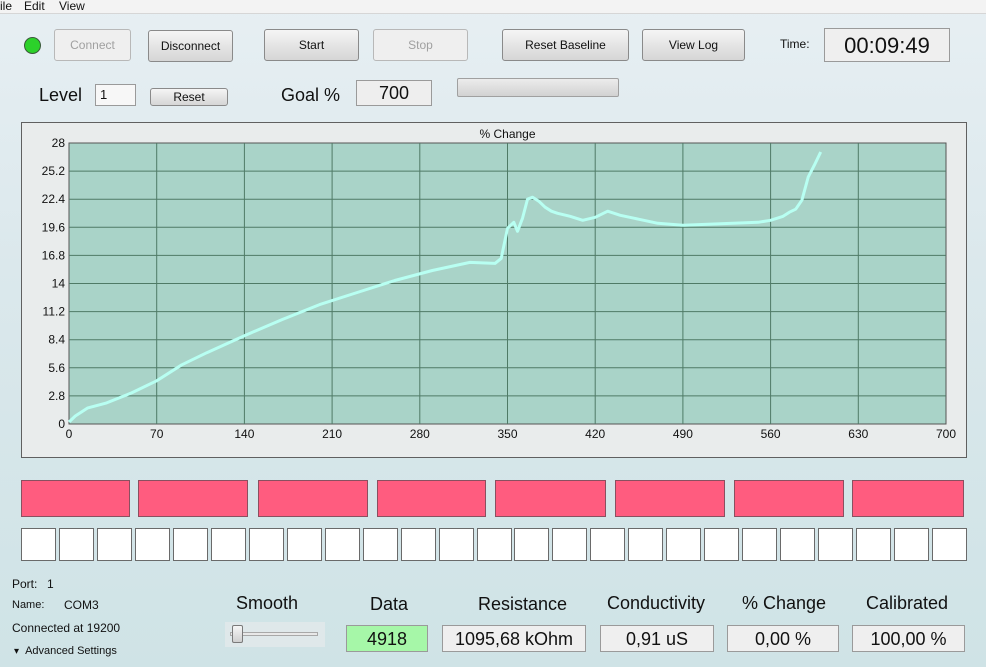 This screenshot has width=986, height=667. What do you see at coordinates (907, 603) in the screenshot?
I see `calibrated-label: Calibrated` at bounding box center [907, 603].